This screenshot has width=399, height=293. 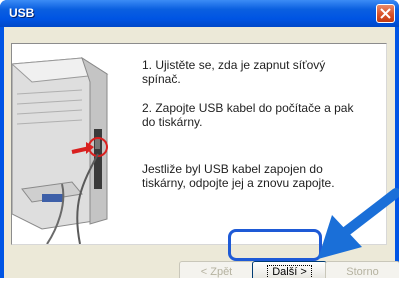 What do you see at coordinates (199, 13) in the screenshot?
I see `title-bar: USB` at bounding box center [199, 13].